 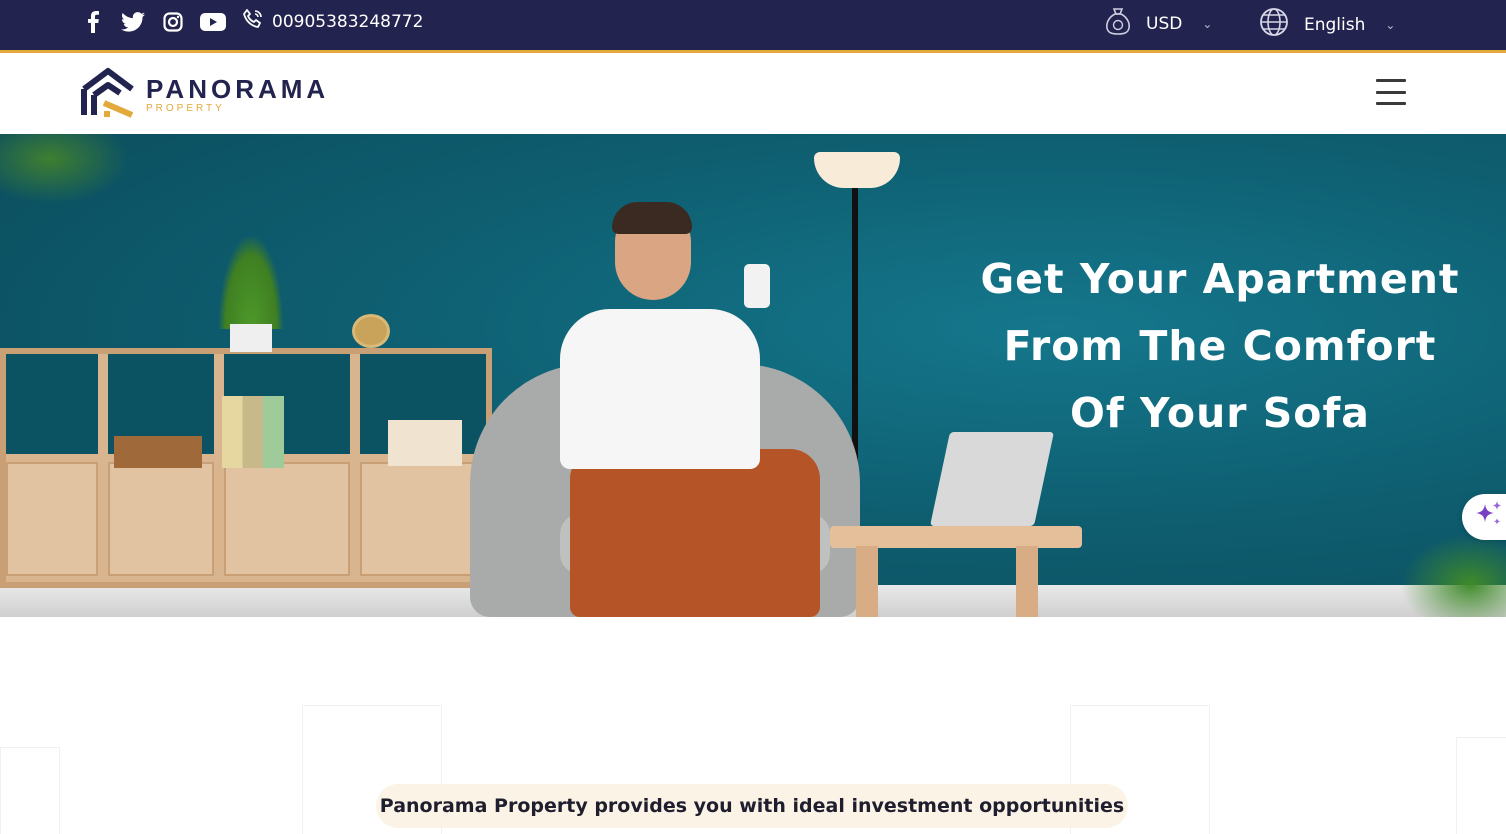 I want to click on site-header: PANORAMA PROPERTY, so click(x=753, y=93).